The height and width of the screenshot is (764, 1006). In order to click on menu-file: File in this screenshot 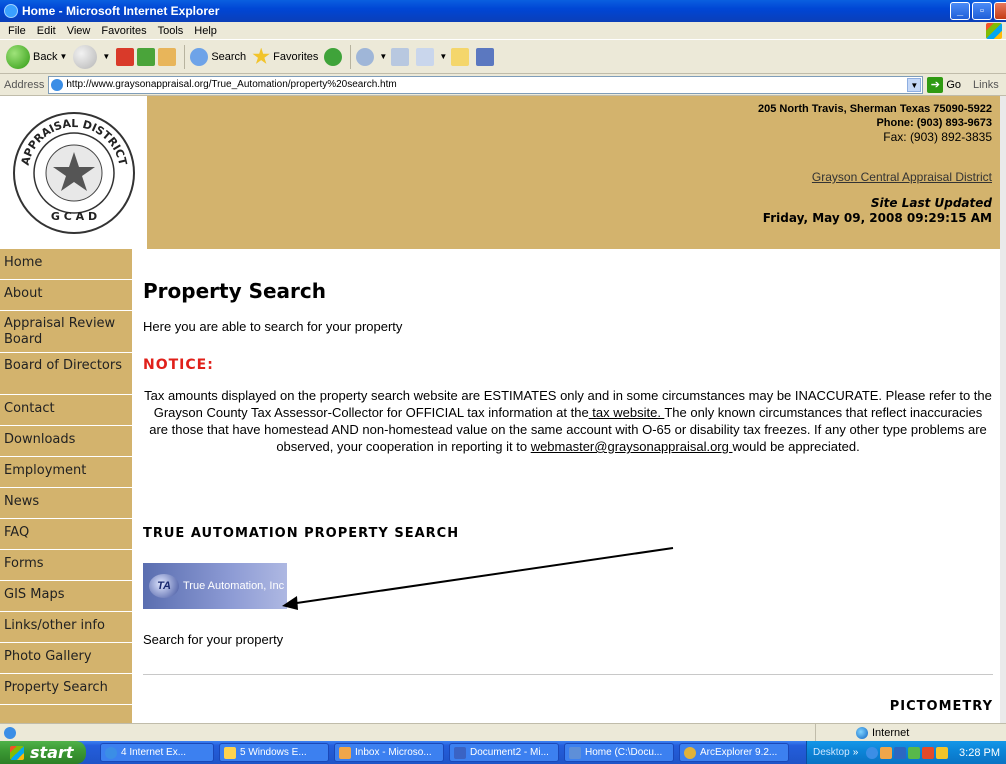, I will do `click(17, 31)`.